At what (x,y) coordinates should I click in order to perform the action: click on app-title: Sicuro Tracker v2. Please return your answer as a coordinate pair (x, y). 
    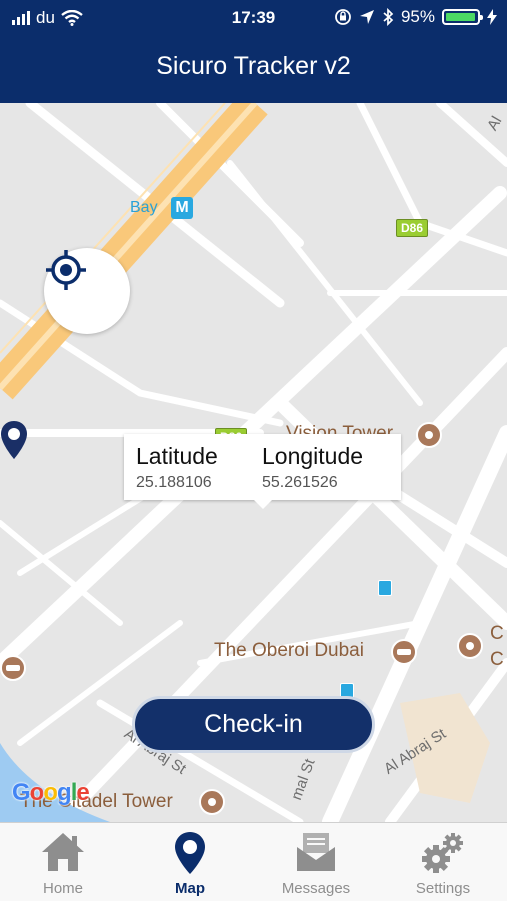
    Looking at the image, I should click on (253, 66).